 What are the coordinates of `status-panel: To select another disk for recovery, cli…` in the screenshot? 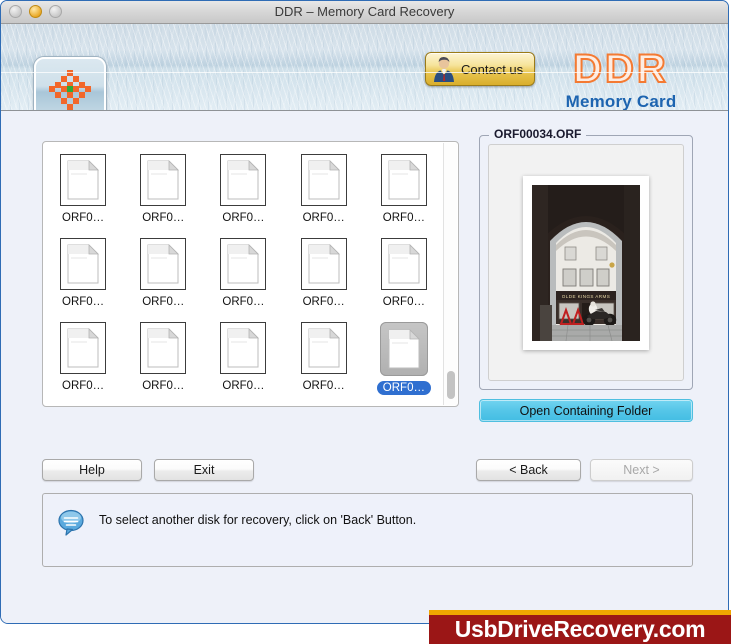 It's located at (367, 530).